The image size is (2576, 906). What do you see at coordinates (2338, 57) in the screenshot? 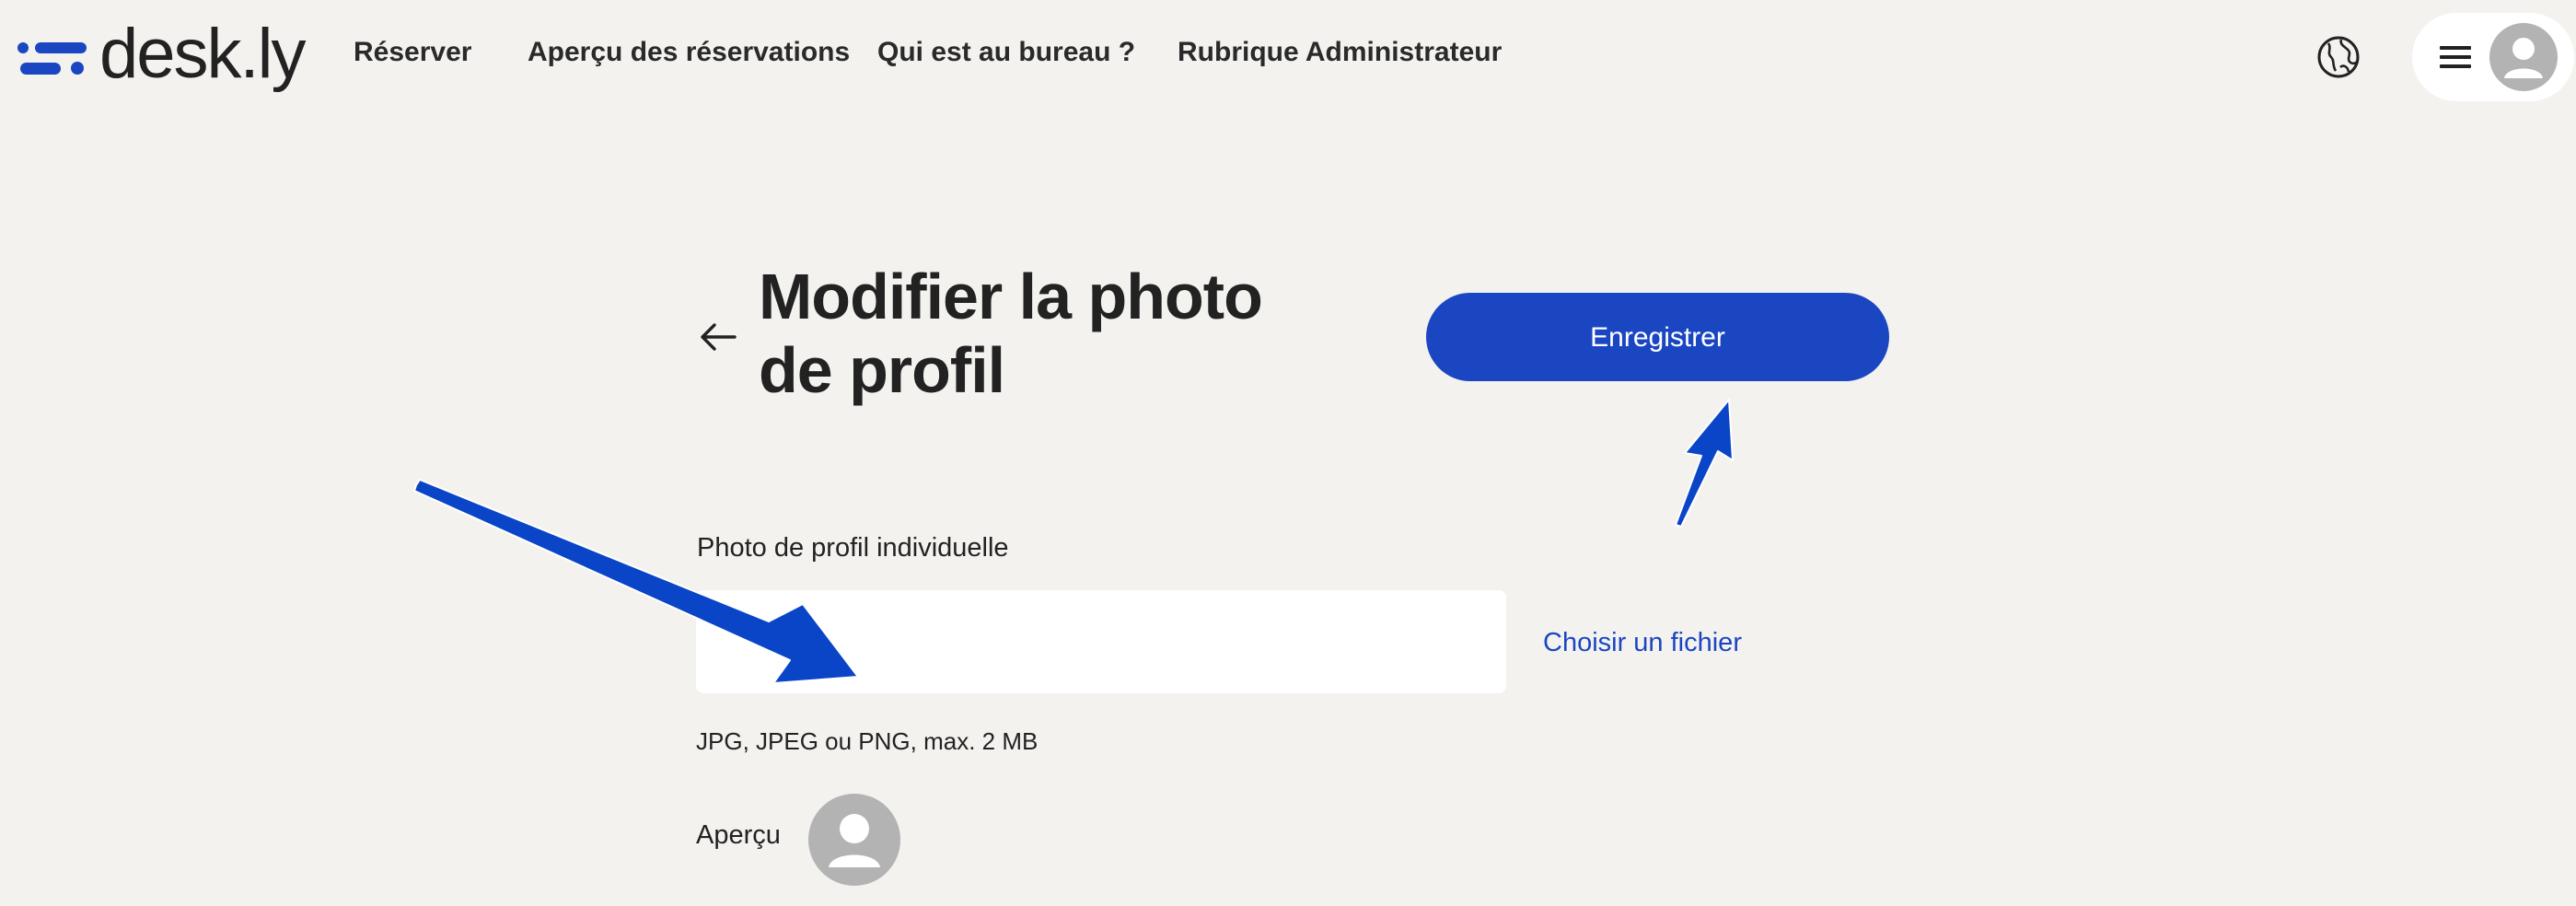
I see `globe-icon` at bounding box center [2338, 57].